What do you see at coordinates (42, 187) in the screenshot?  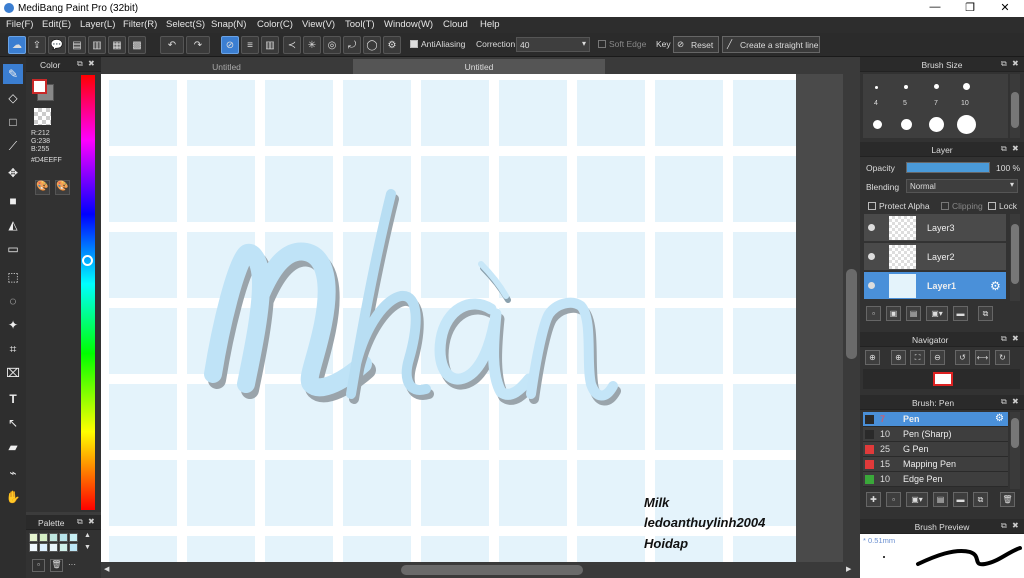 I see `color-wheel-icon: 🎨` at bounding box center [42, 187].